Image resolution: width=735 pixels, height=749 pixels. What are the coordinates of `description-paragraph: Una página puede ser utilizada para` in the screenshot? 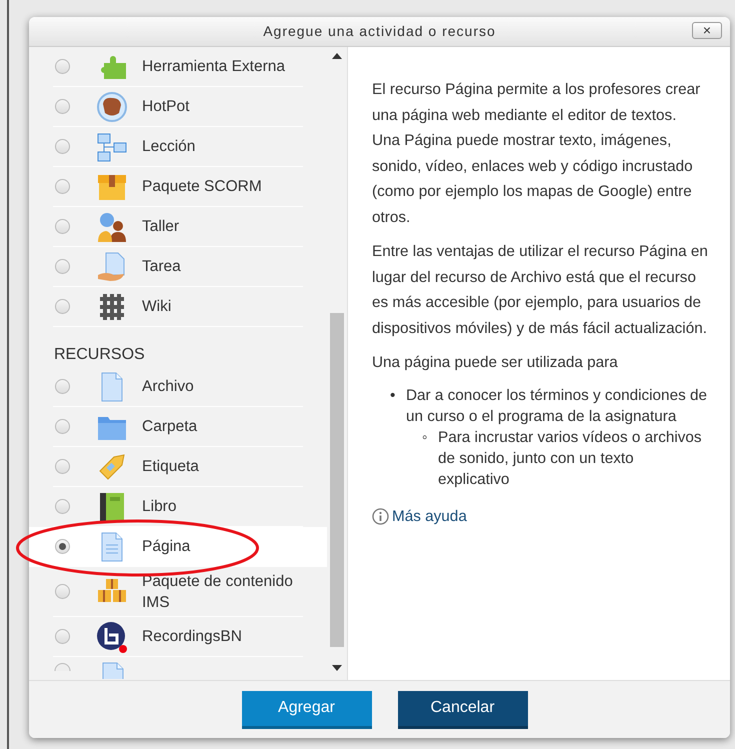 It's located at (495, 363).